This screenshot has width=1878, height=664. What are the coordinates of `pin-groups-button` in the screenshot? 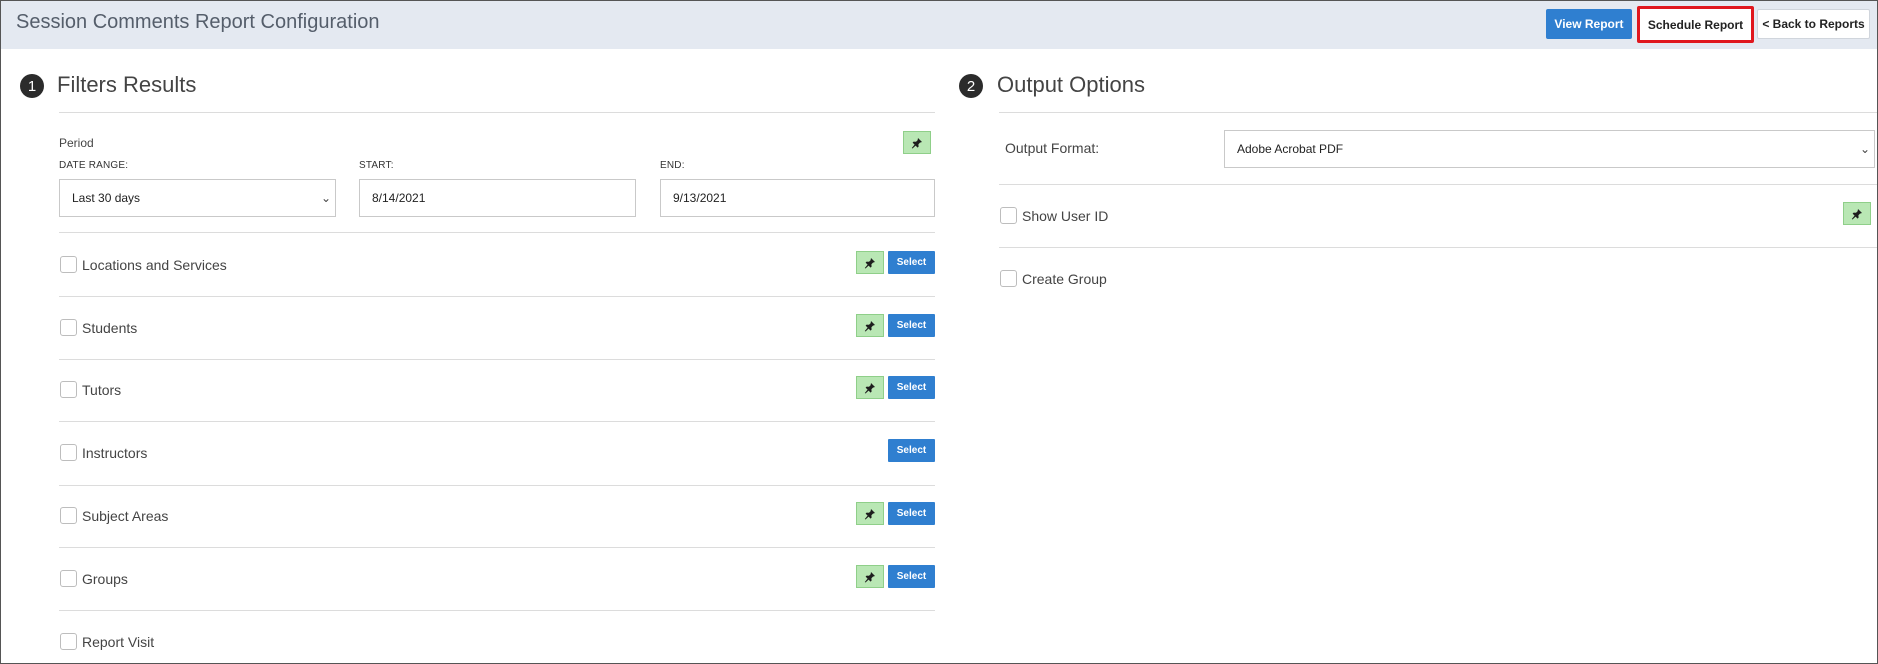 It's located at (870, 576).